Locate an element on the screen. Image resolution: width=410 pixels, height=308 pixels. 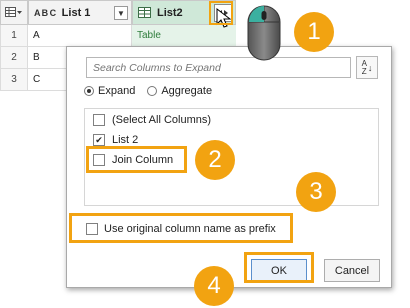
column-filter-button: ▼ is located at coordinates (121, 13).